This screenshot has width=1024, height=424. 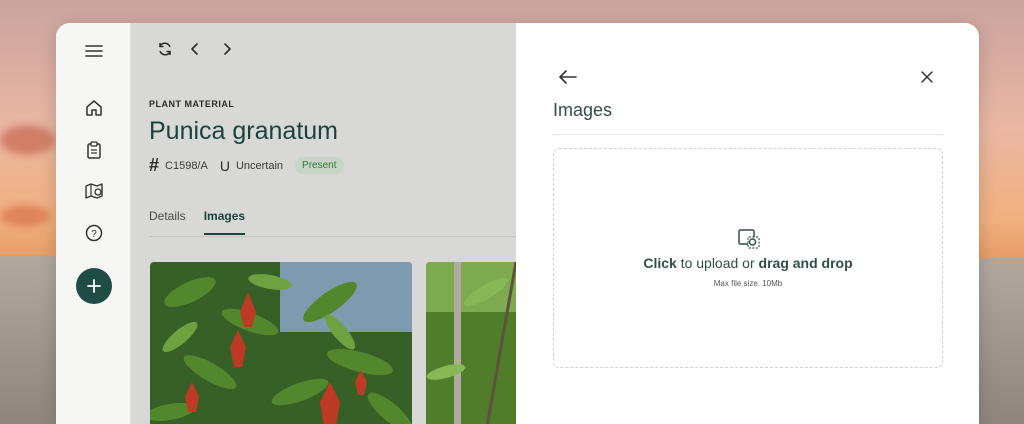 I want to click on menu-icon, so click(x=94, y=51).